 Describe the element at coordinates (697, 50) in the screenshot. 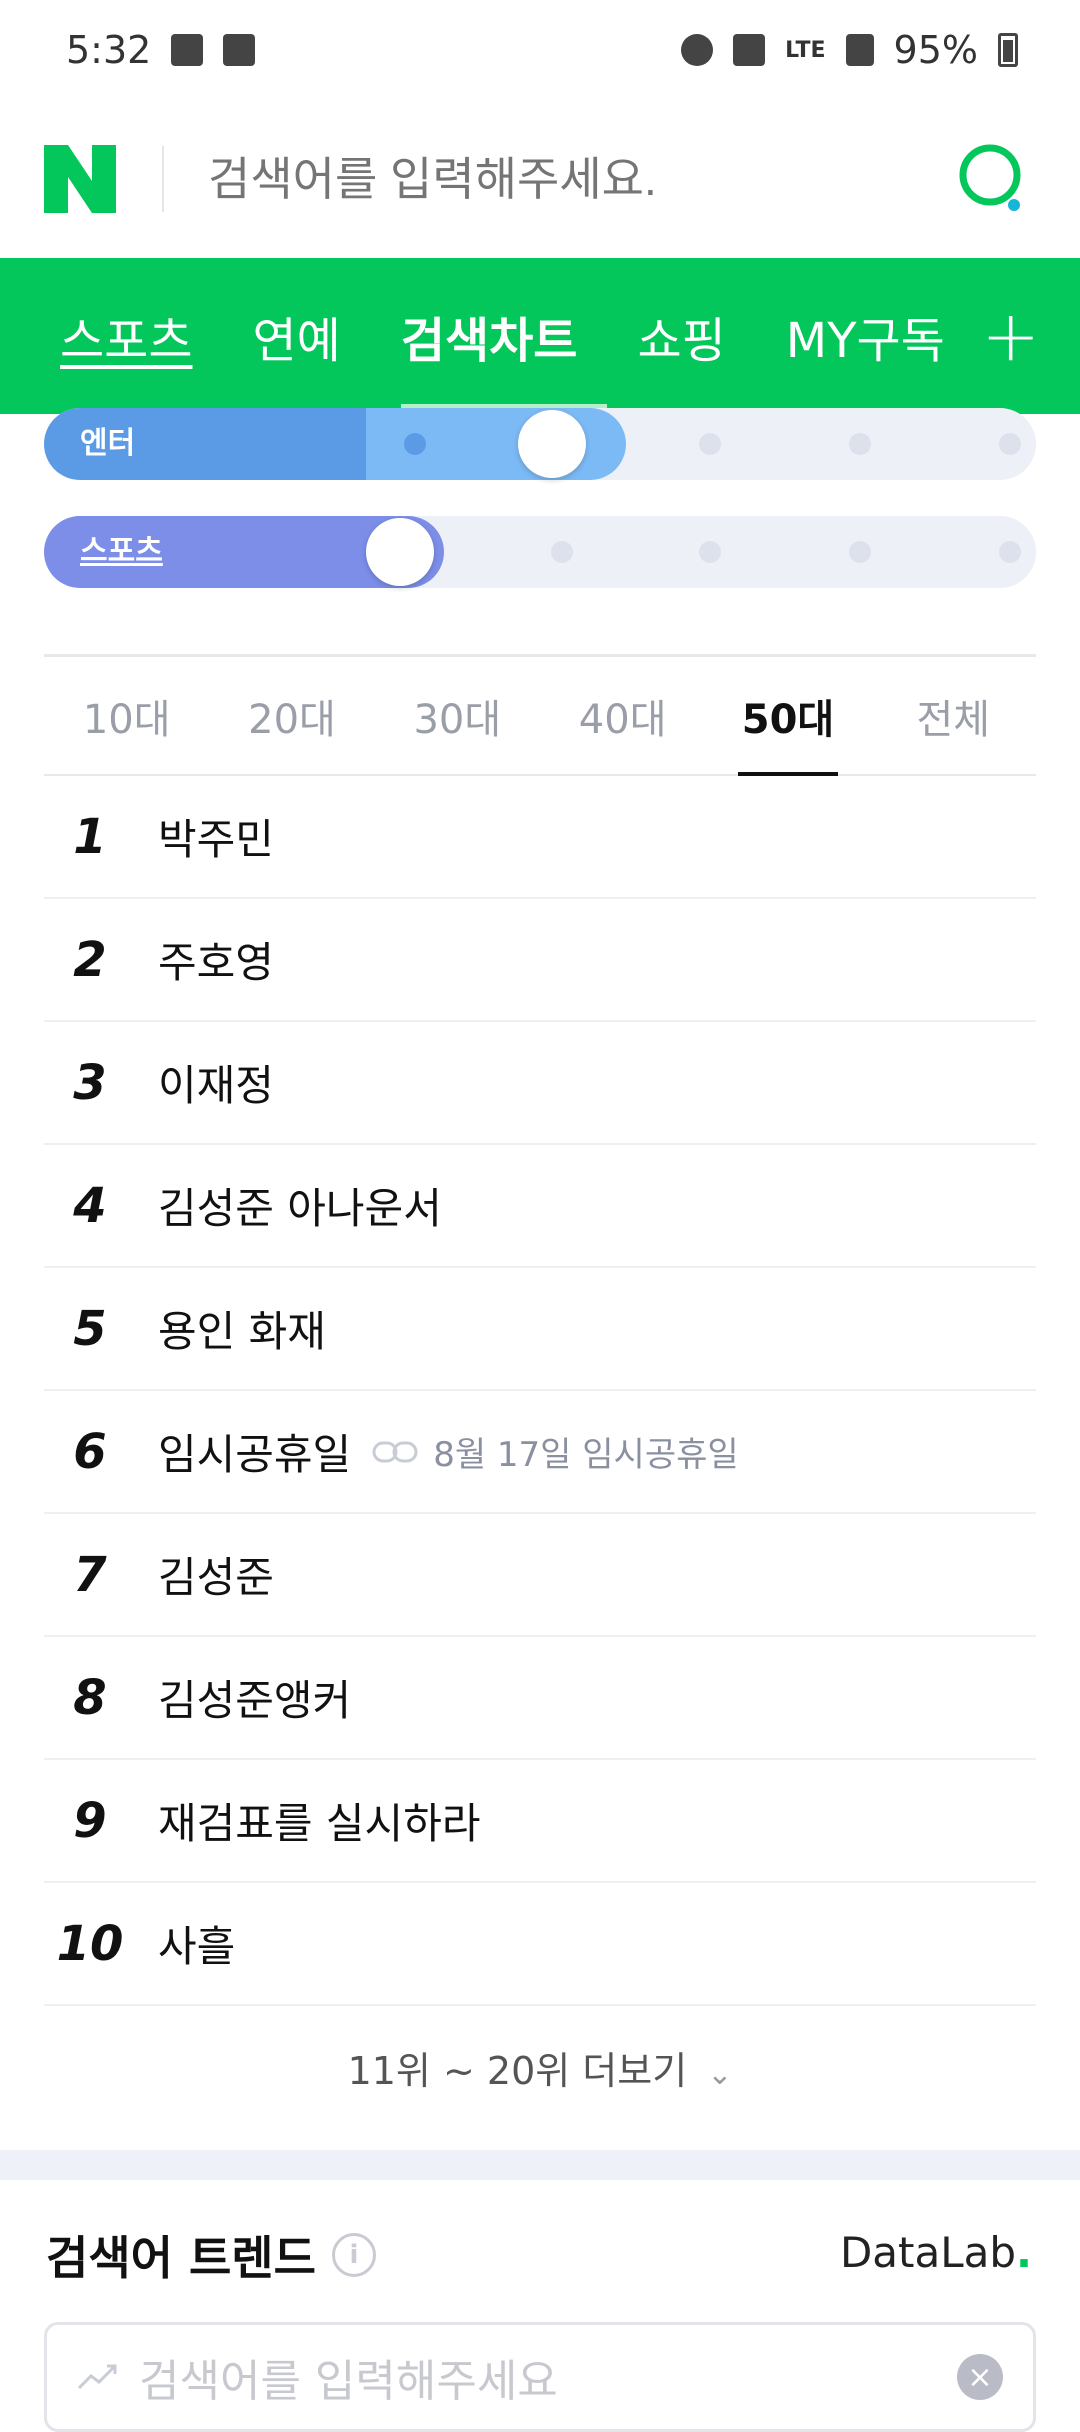

I see `alarm-icon` at that location.